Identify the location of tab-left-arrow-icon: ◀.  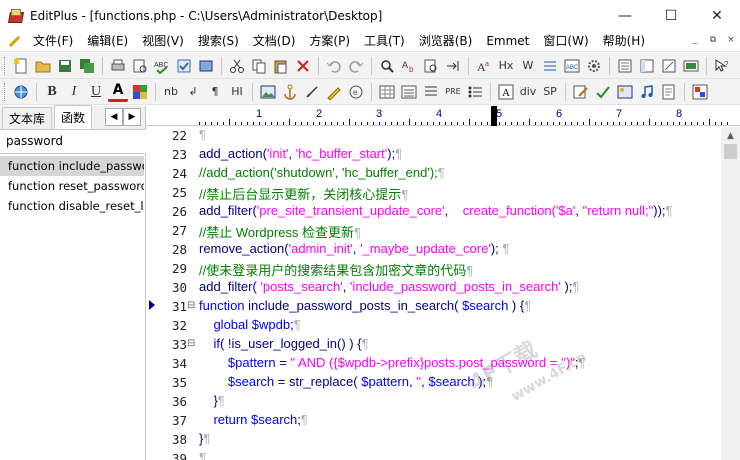
(114, 117).